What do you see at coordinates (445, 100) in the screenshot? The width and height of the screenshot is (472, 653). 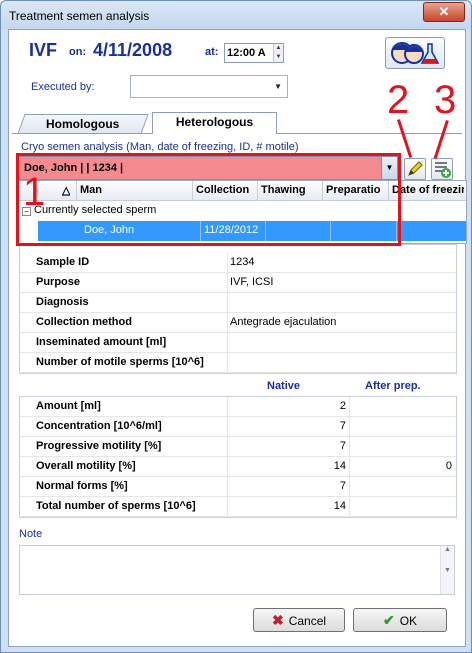 I see `annotation-number-3: 3` at bounding box center [445, 100].